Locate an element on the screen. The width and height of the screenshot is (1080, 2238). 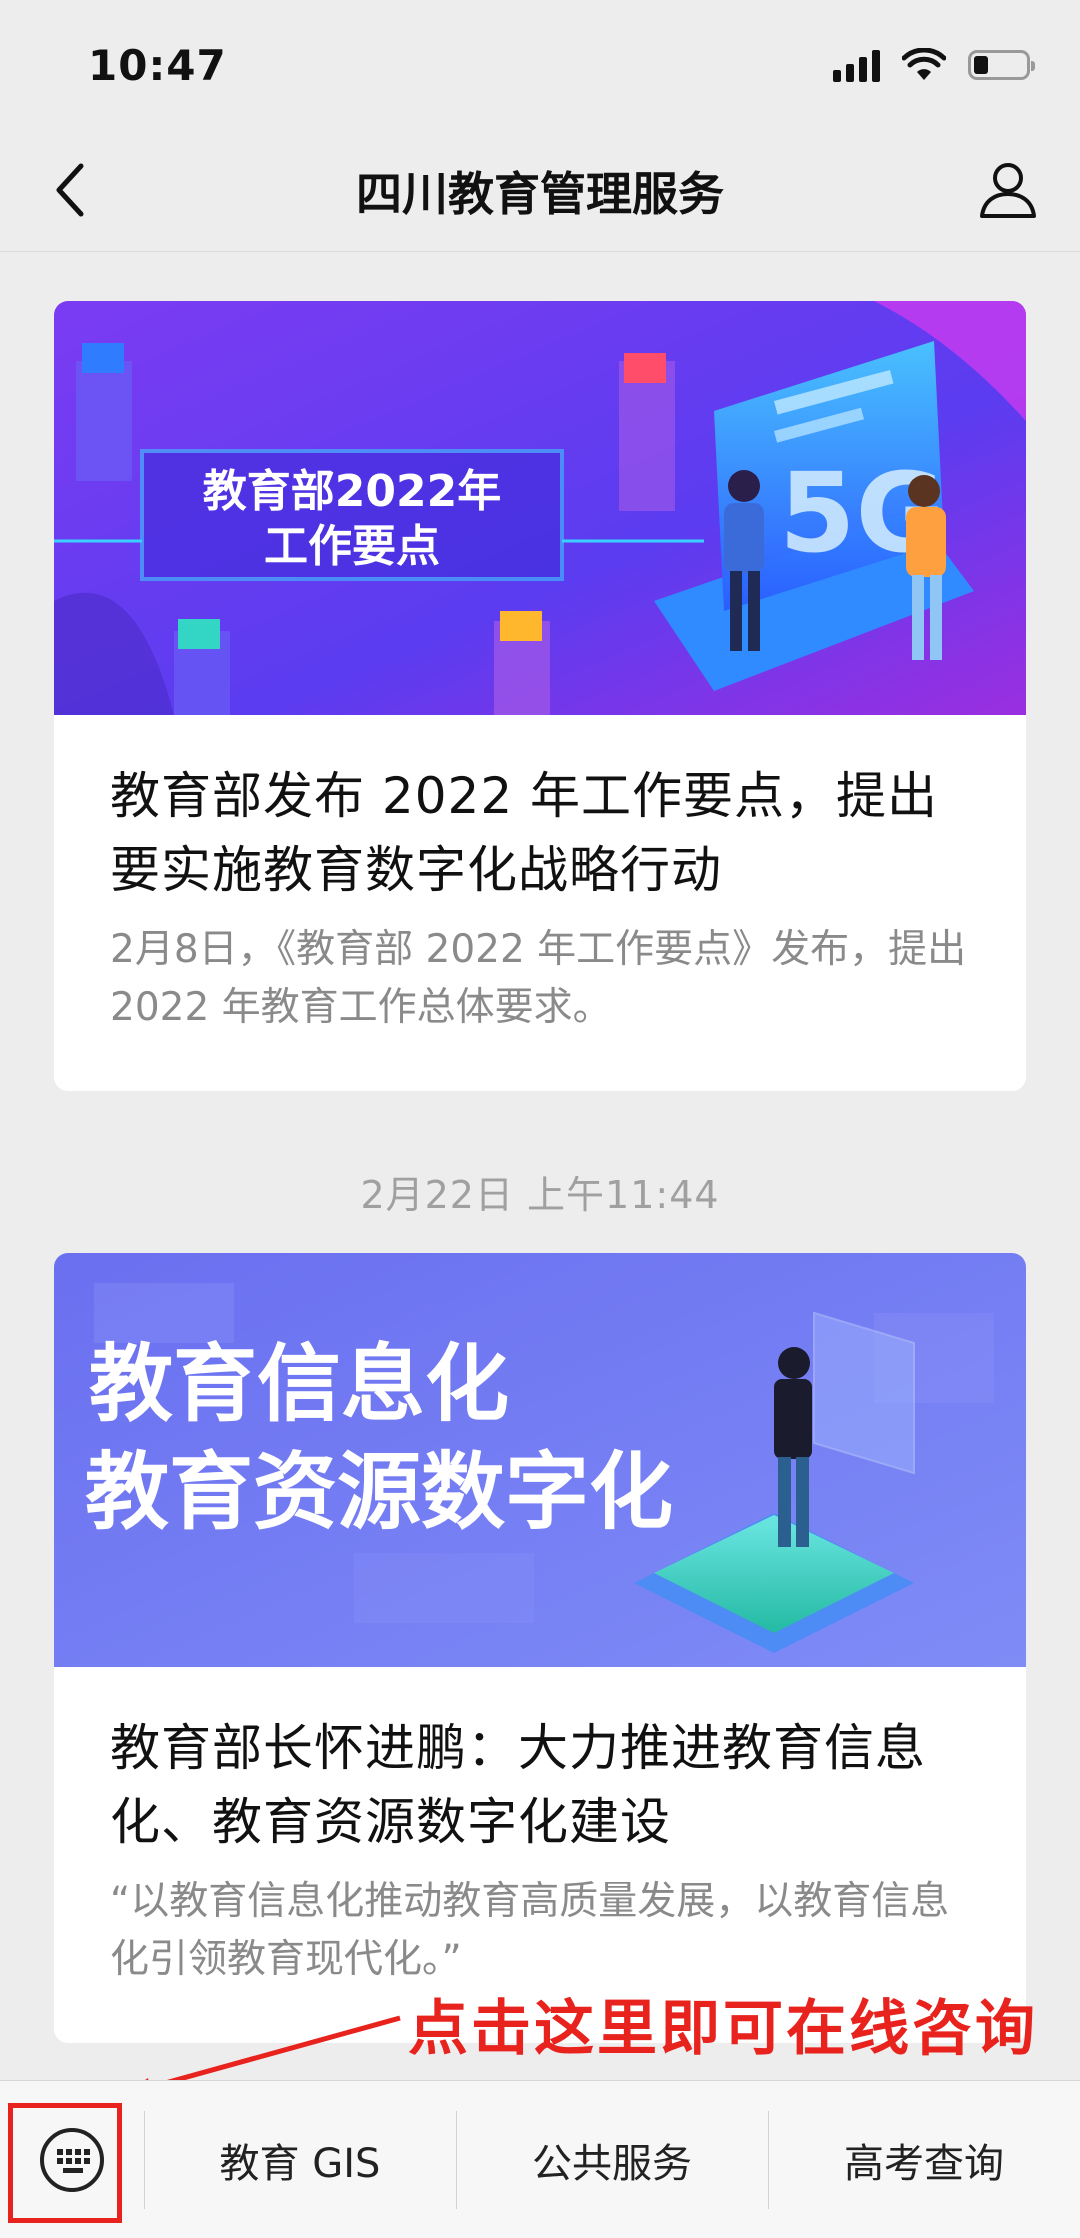
banner-line-2: 教育资源数字化 is located at coordinates (379, 1492).